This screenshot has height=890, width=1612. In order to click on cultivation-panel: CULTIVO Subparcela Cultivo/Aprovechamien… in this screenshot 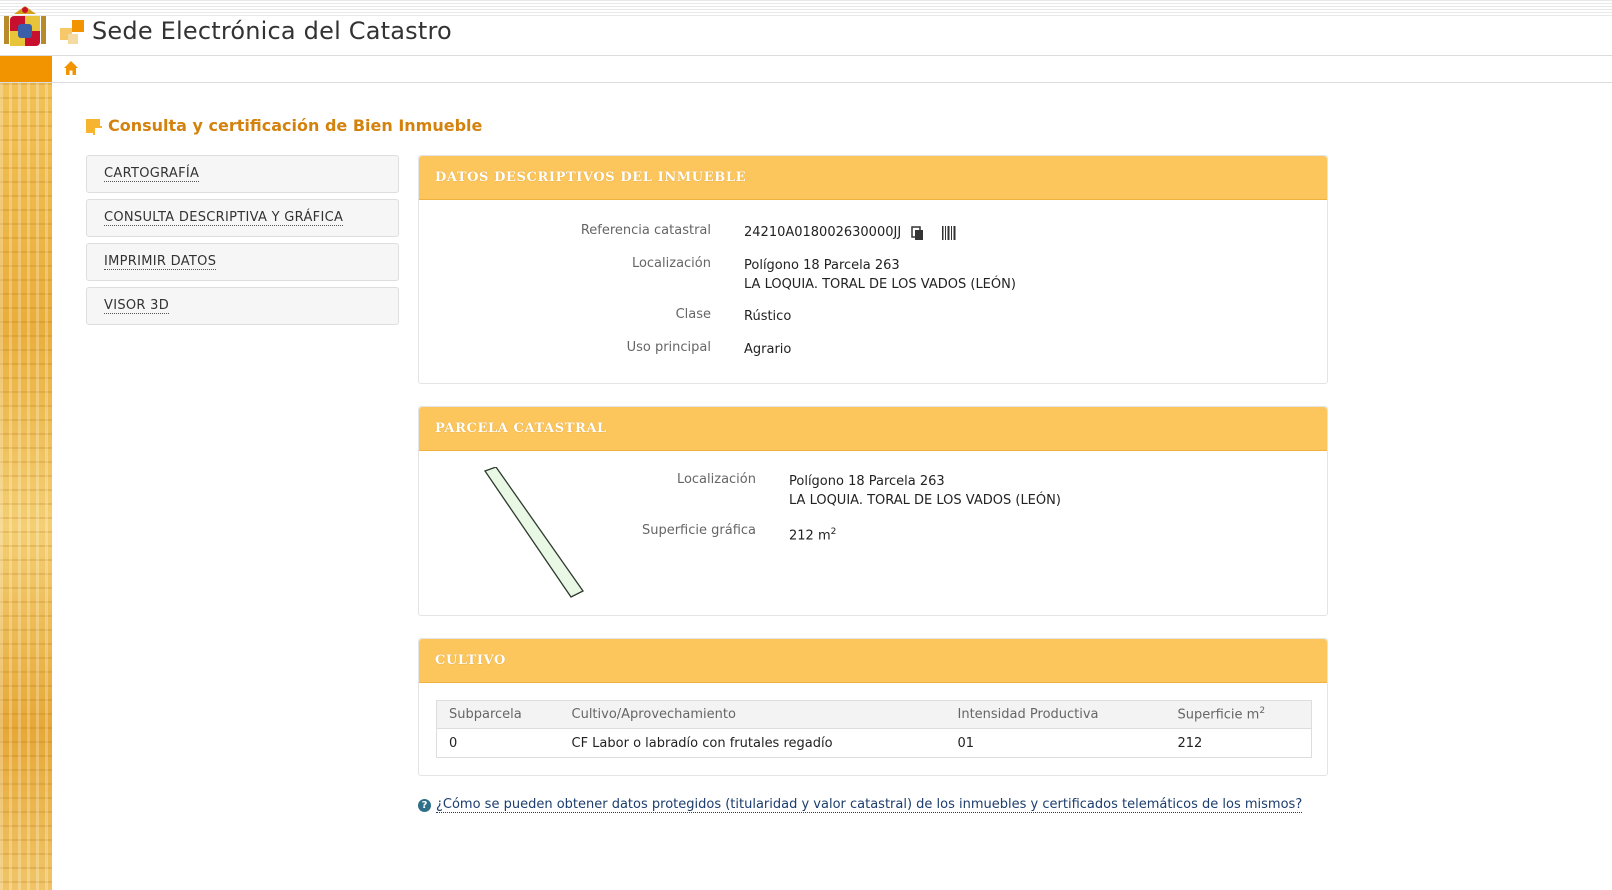, I will do `click(873, 707)`.